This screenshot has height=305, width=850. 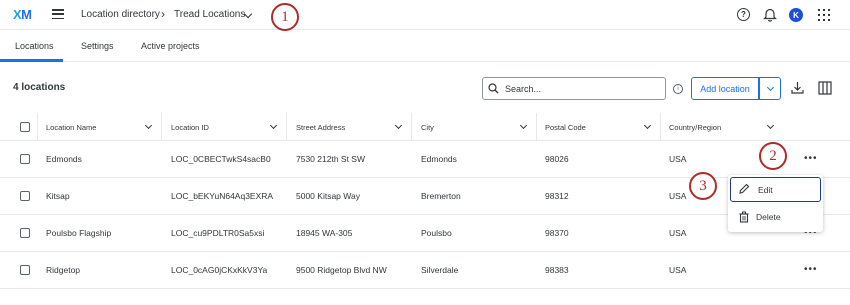 I want to click on add-location-dropdown-button, so click(x=770, y=88).